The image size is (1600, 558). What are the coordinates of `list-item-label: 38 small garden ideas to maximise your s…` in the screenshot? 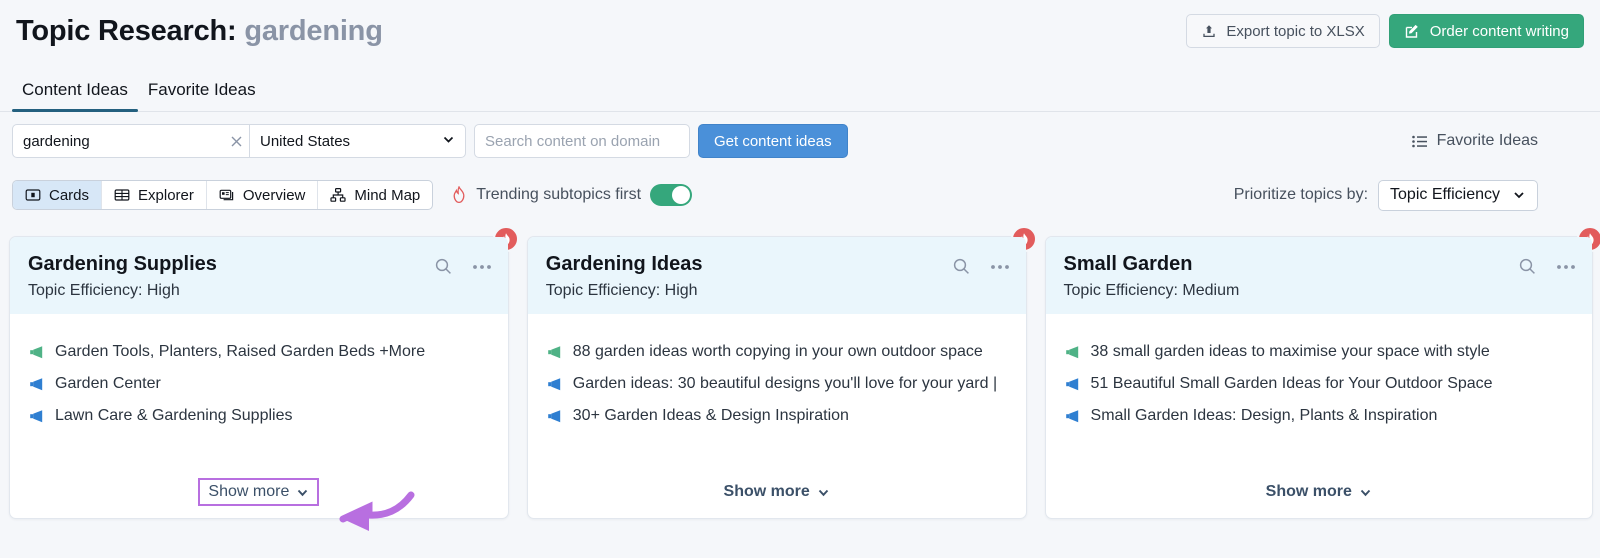 It's located at (1290, 351).